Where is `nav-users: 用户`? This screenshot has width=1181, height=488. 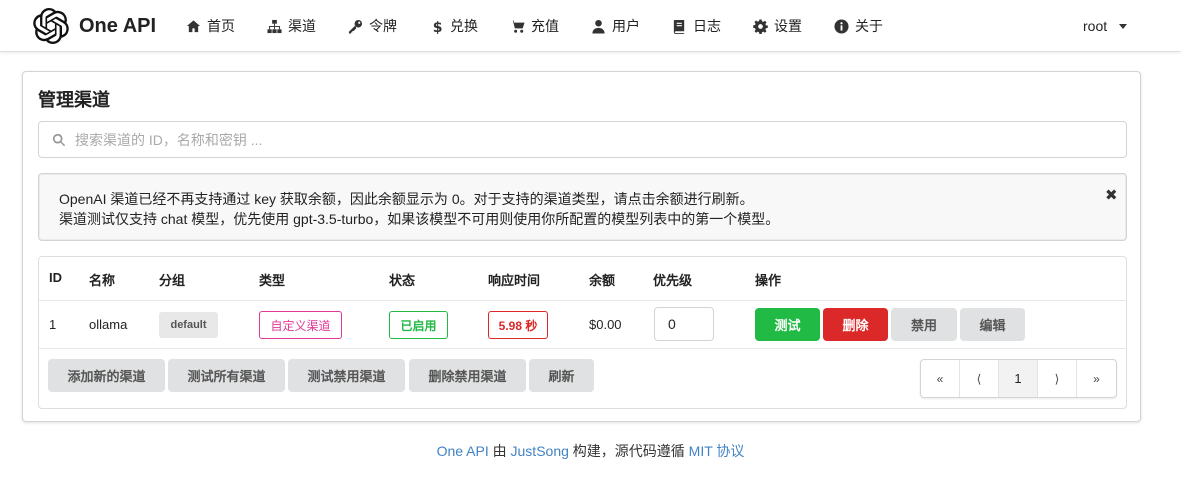
nav-users: 用户 is located at coordinates (615, 26).